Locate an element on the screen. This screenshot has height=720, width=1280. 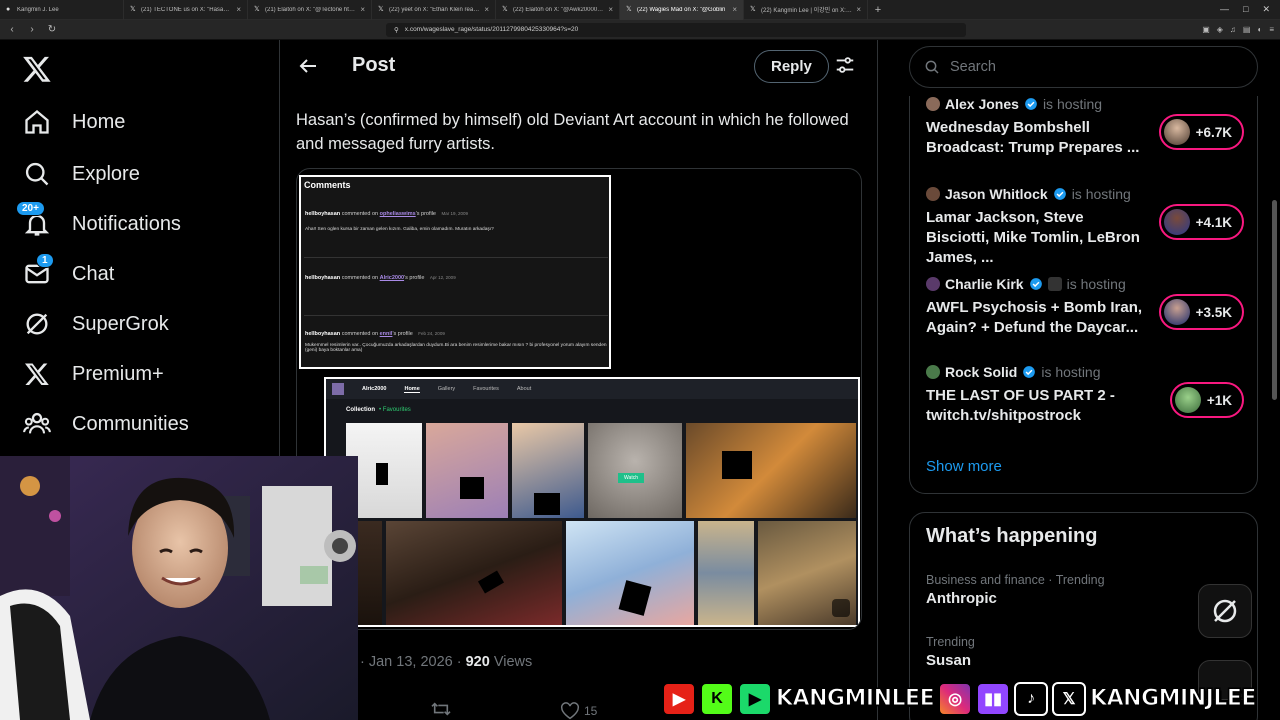
gallery-thumbnail-locked: Watch is located at coordinates (635, 470).